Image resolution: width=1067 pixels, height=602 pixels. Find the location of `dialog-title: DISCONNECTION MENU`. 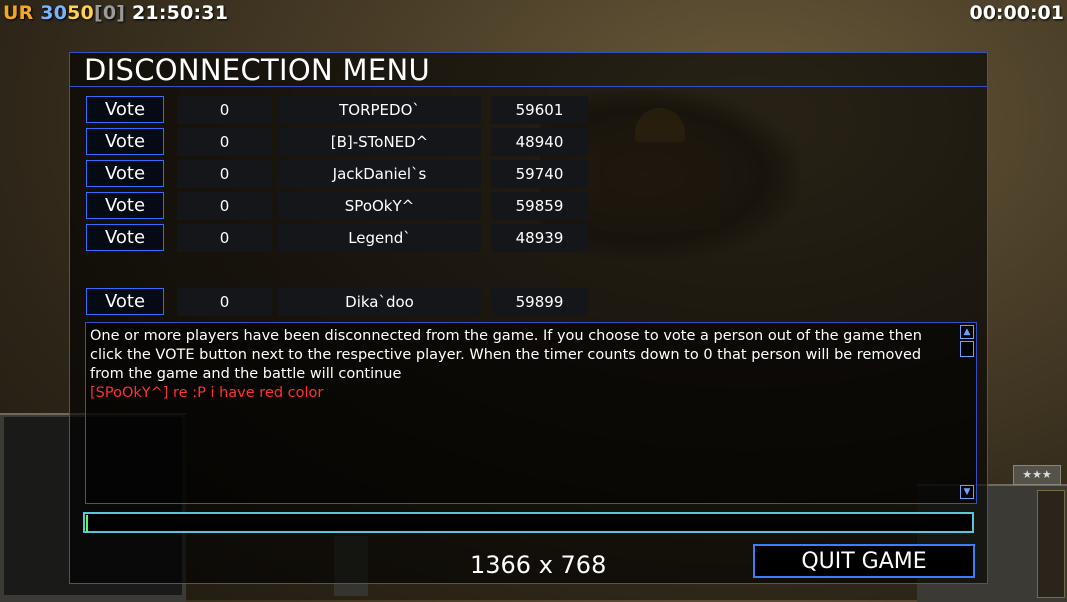

dialog-title: DISCONNECTION MENU is located at coordinates (257, 70).